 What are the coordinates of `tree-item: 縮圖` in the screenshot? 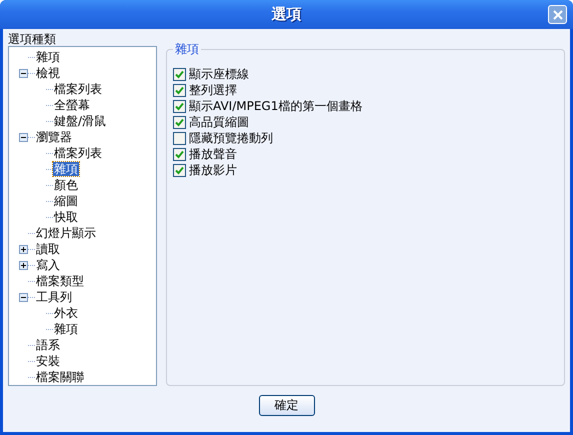 It's located at (66, 201).